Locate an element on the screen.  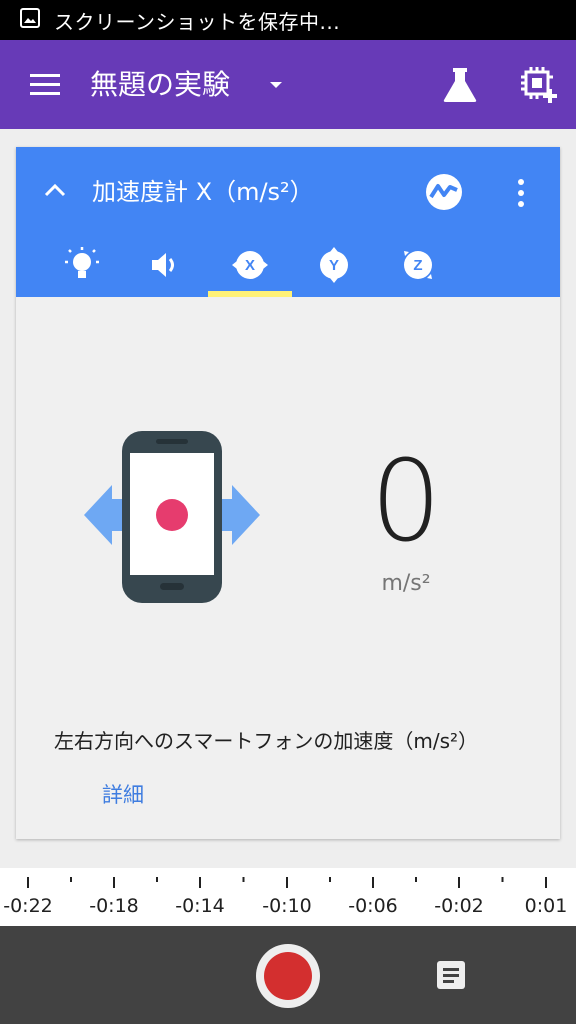
tab-accel-x: X is located at coordinates (250, 266).